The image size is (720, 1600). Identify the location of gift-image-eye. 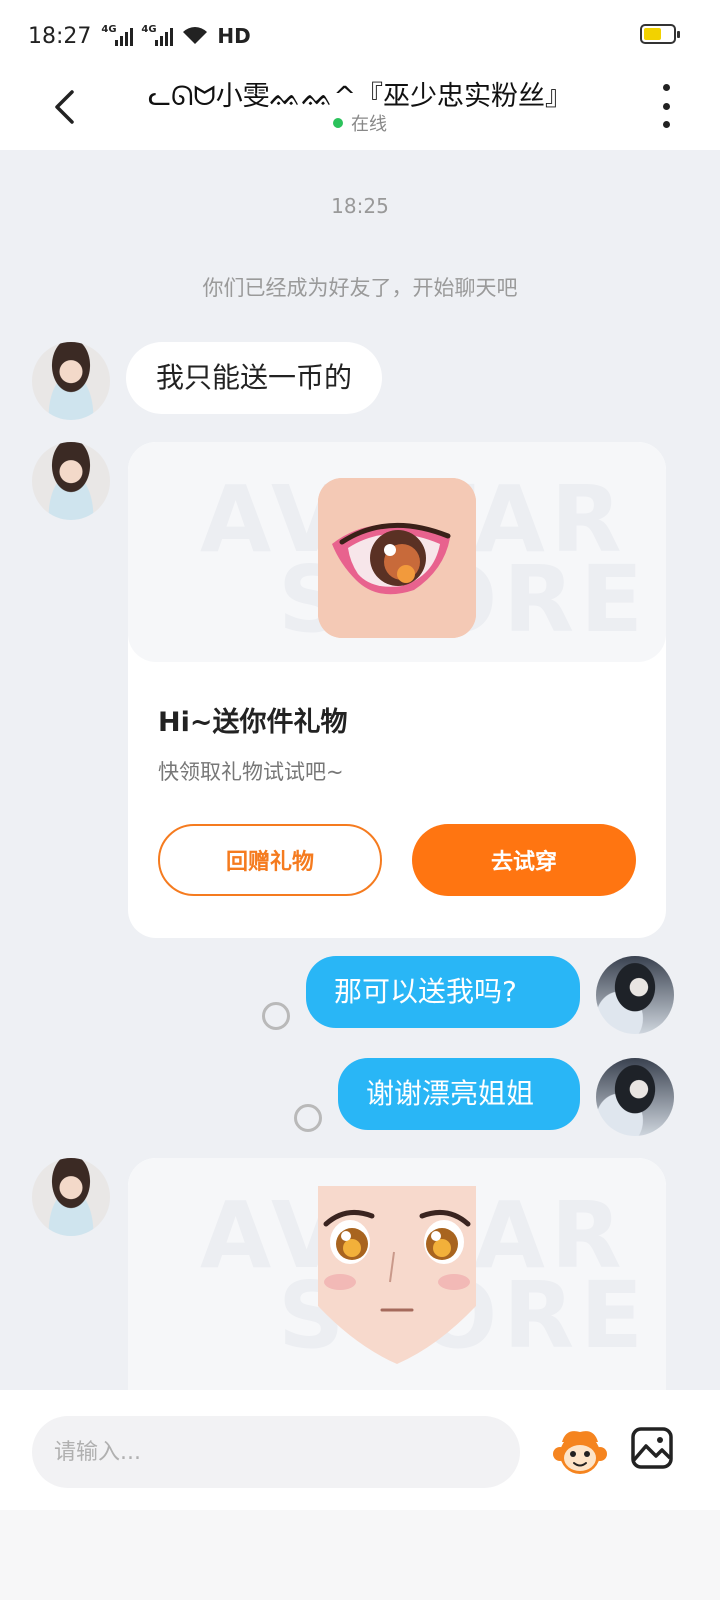
(397, 558).